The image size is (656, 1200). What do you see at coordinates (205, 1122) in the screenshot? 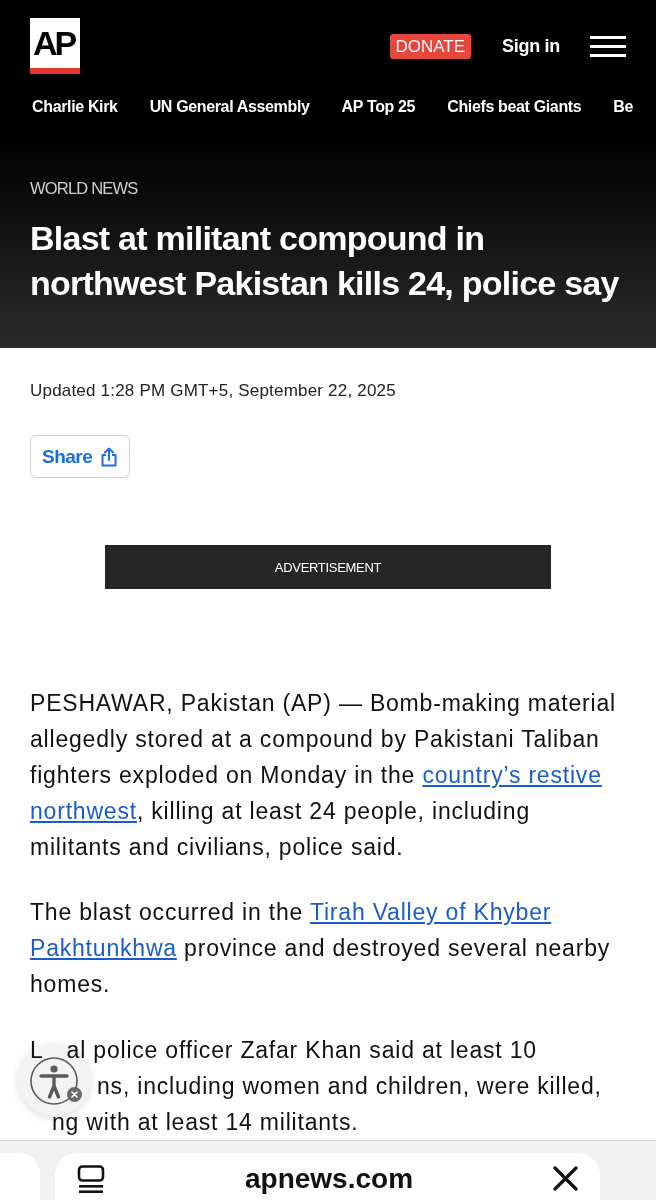
I see `paragraph-text-fragment: ng with at least 14 militants.` at bounding box center [205, 1122].